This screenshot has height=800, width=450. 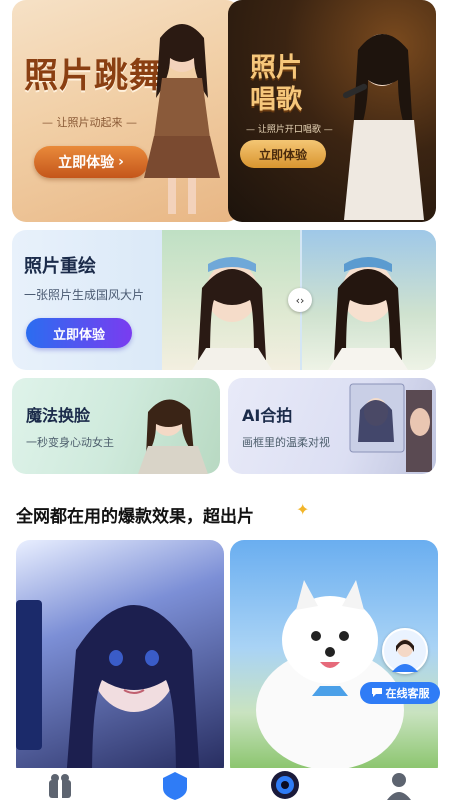 What do you see at coordinates (407, 693) in the screenshot?
I see `online-service-label: 在线客服` at bounding box center [407, 693].